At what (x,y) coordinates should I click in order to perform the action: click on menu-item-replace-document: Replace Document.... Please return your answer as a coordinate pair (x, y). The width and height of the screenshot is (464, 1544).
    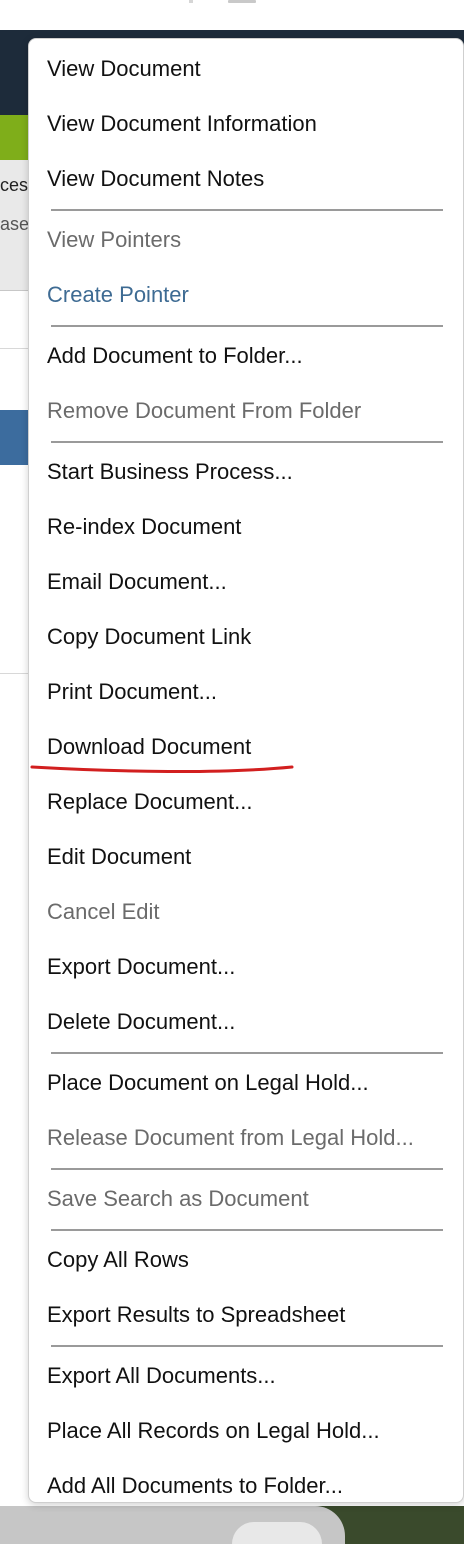
    Looking at the image, I should click on (149, 802).